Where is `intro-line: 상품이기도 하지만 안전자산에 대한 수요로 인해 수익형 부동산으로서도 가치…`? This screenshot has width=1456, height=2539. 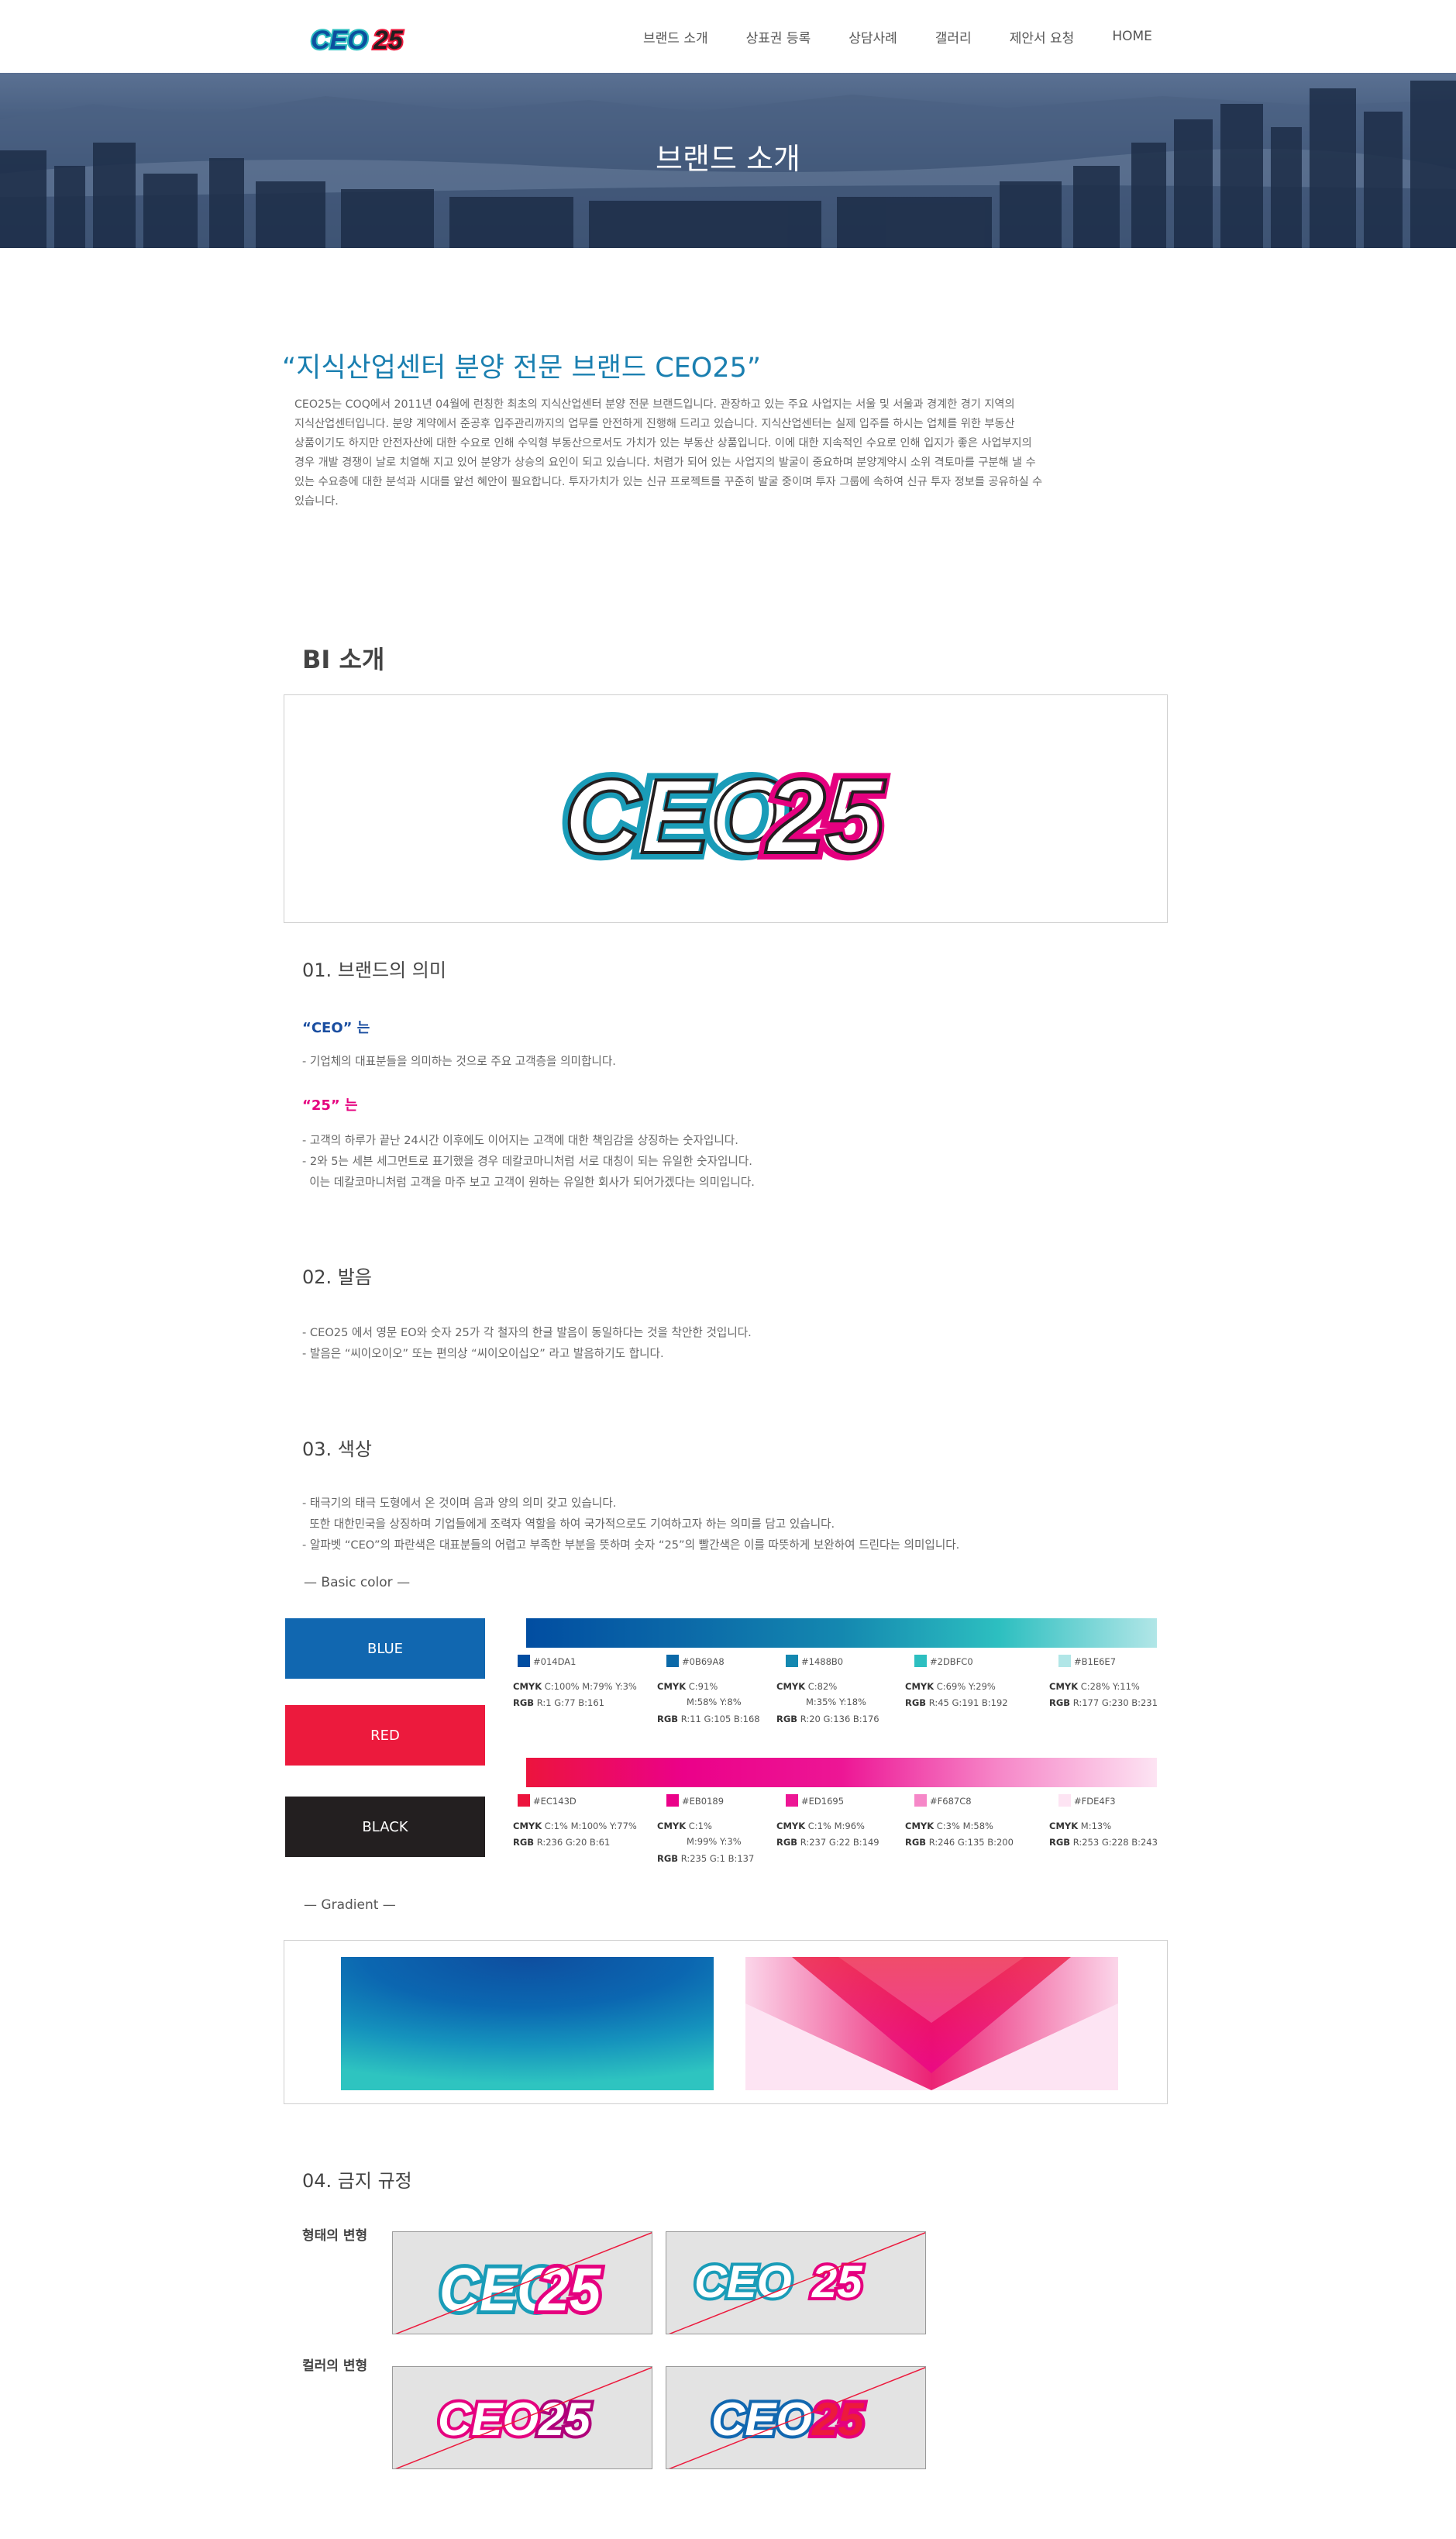 intro-line: 상품이기도 하지만 안전자산에 대한 수요로 인해 수익형 부동산으로서도 가치… is located at coordinates (663, 444).